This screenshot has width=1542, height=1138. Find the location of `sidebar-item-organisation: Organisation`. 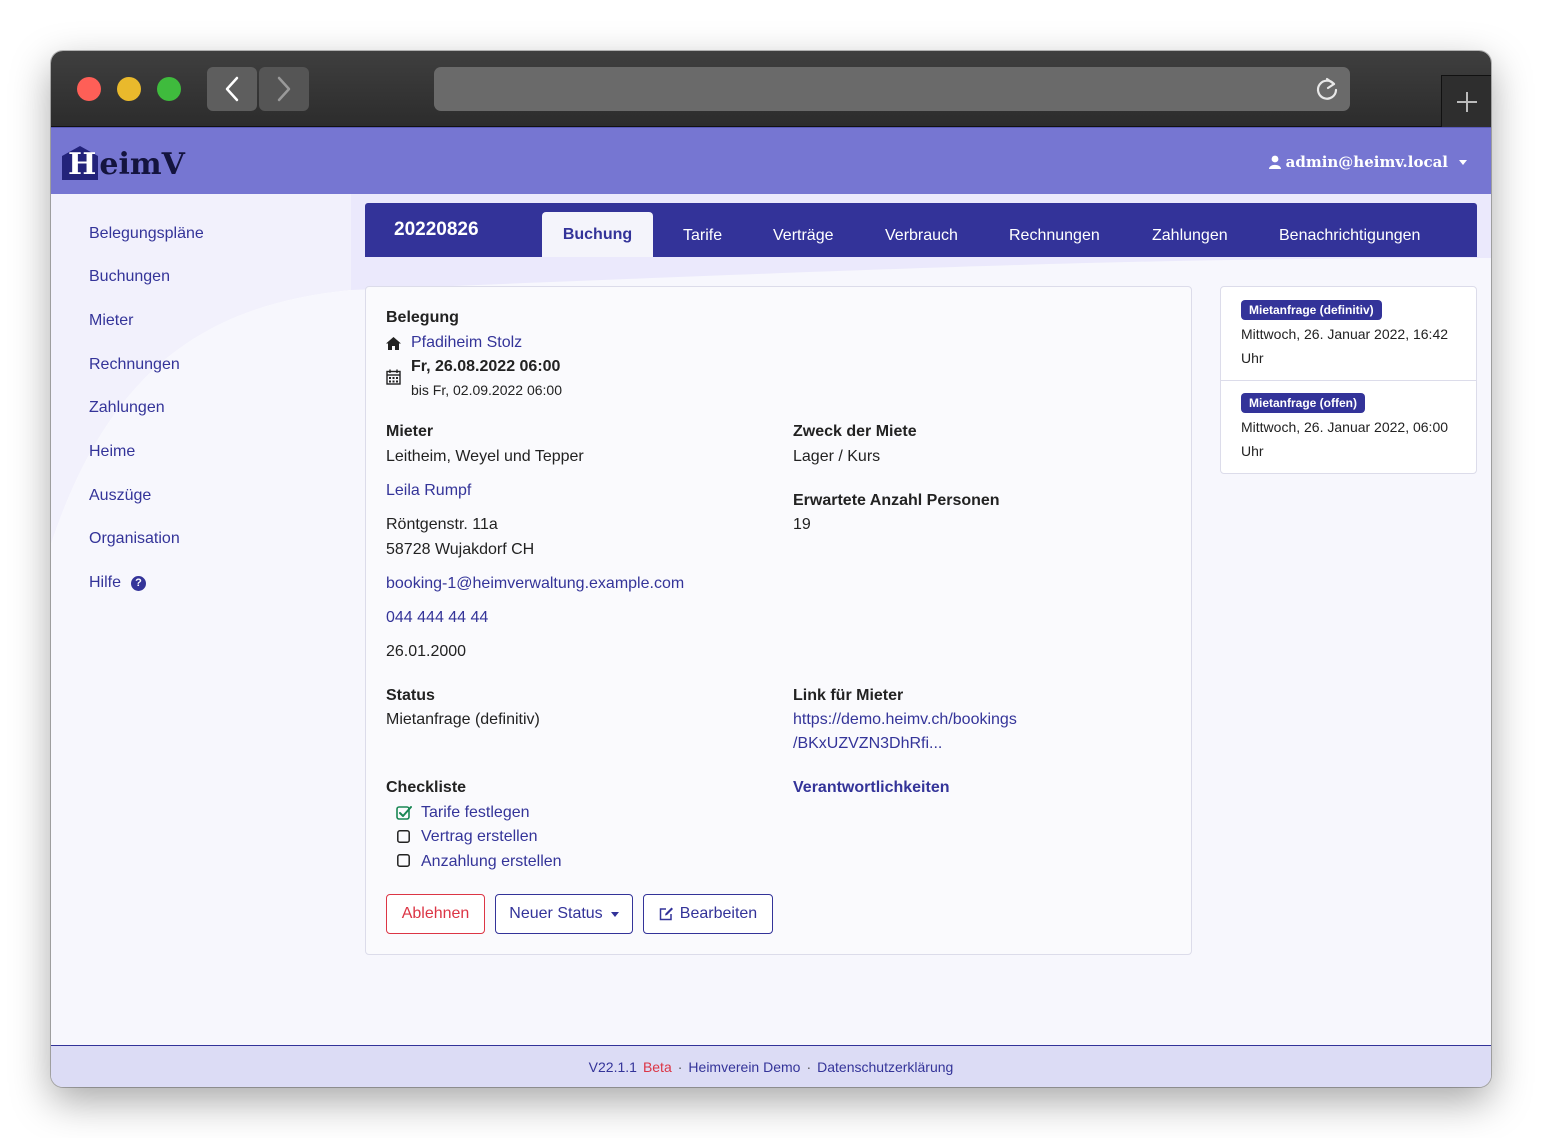

sidebar-item-organisation: Organisation is located at coordinates (134, 539).